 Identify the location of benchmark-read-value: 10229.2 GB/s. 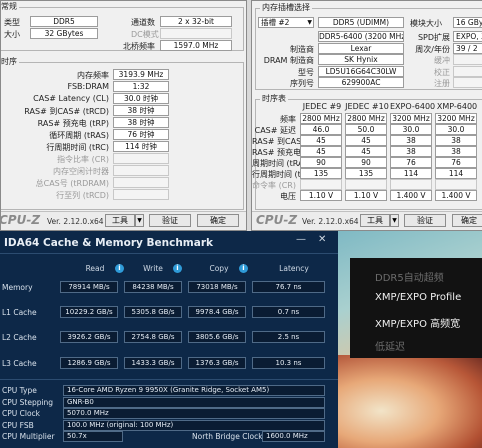
(89, 312).